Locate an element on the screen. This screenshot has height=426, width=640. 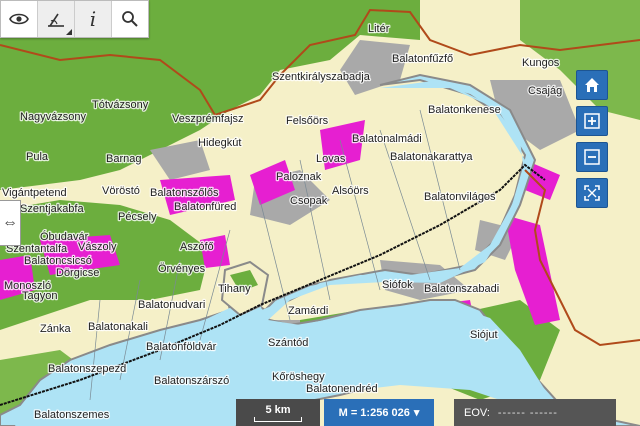
place-label: Tihany is located at coordinates (234, 289).